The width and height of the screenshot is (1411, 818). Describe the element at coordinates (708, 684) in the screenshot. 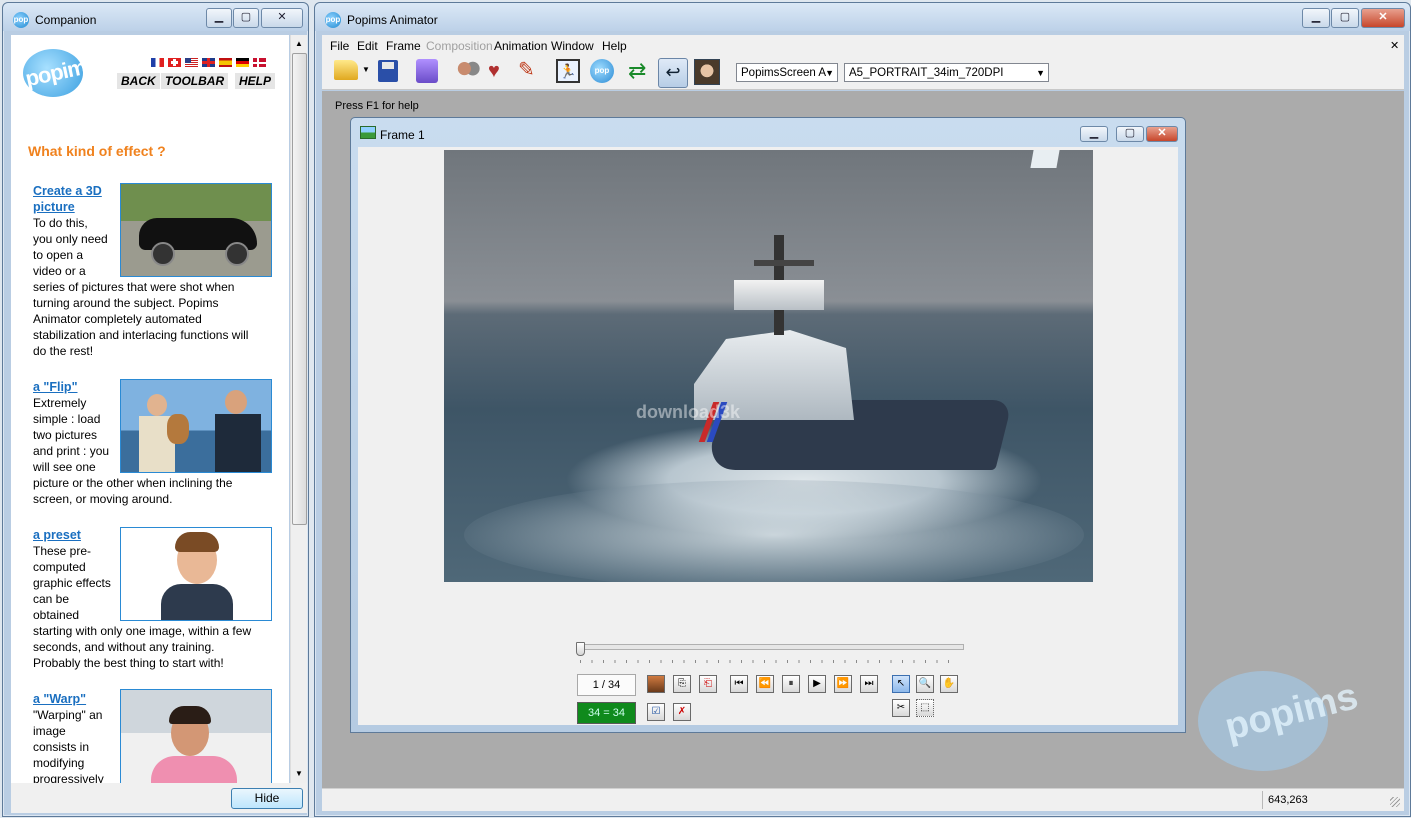

I see `frame-delete-button: ⎗` at that location.